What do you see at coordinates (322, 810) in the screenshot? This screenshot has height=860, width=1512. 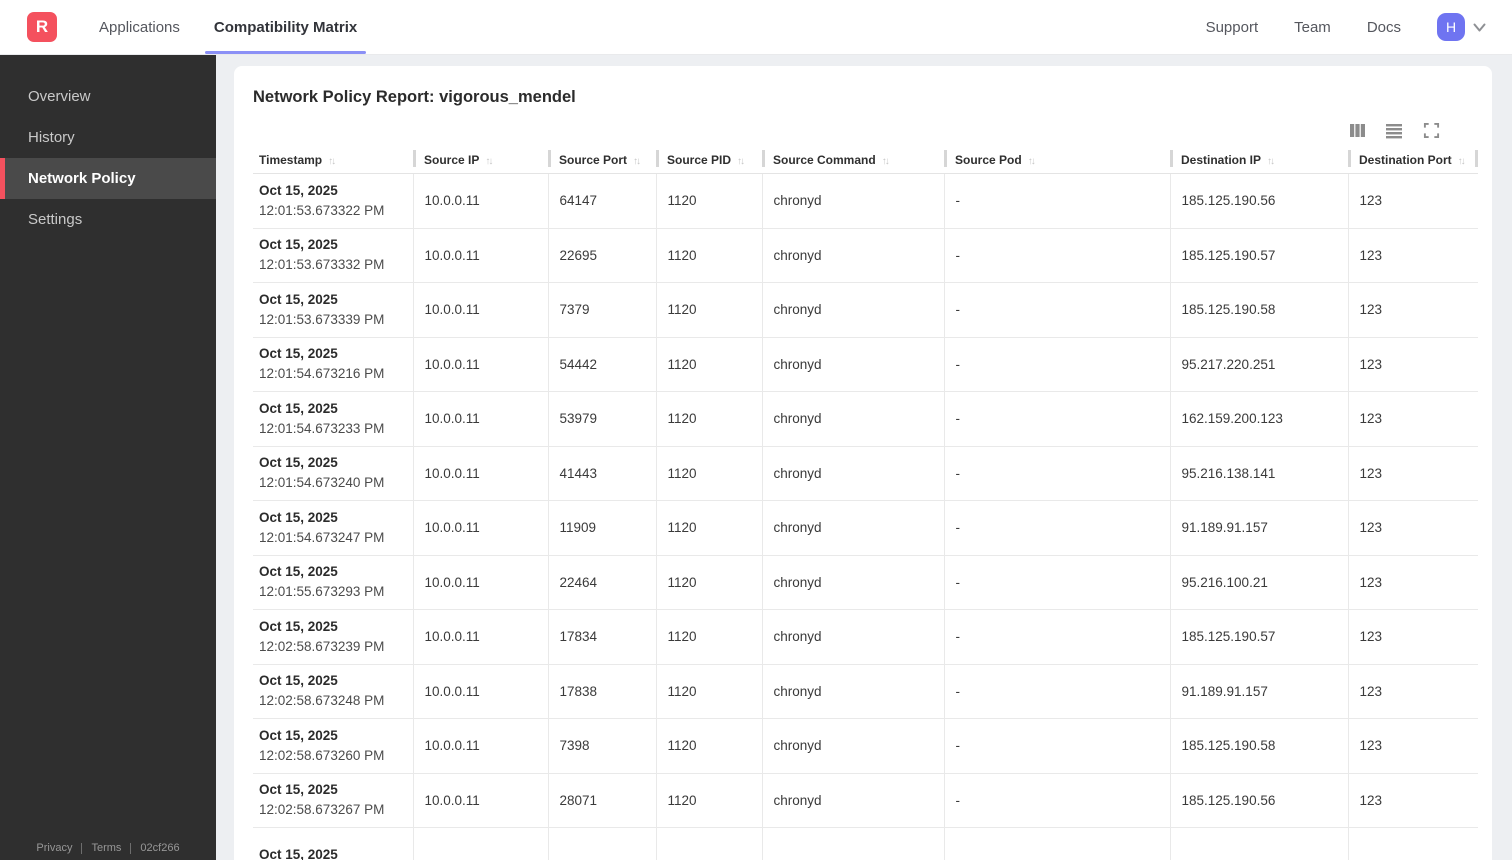 I see `timestamp-time: 12:02:58.673267 PM` at bounding box center [322, 810].